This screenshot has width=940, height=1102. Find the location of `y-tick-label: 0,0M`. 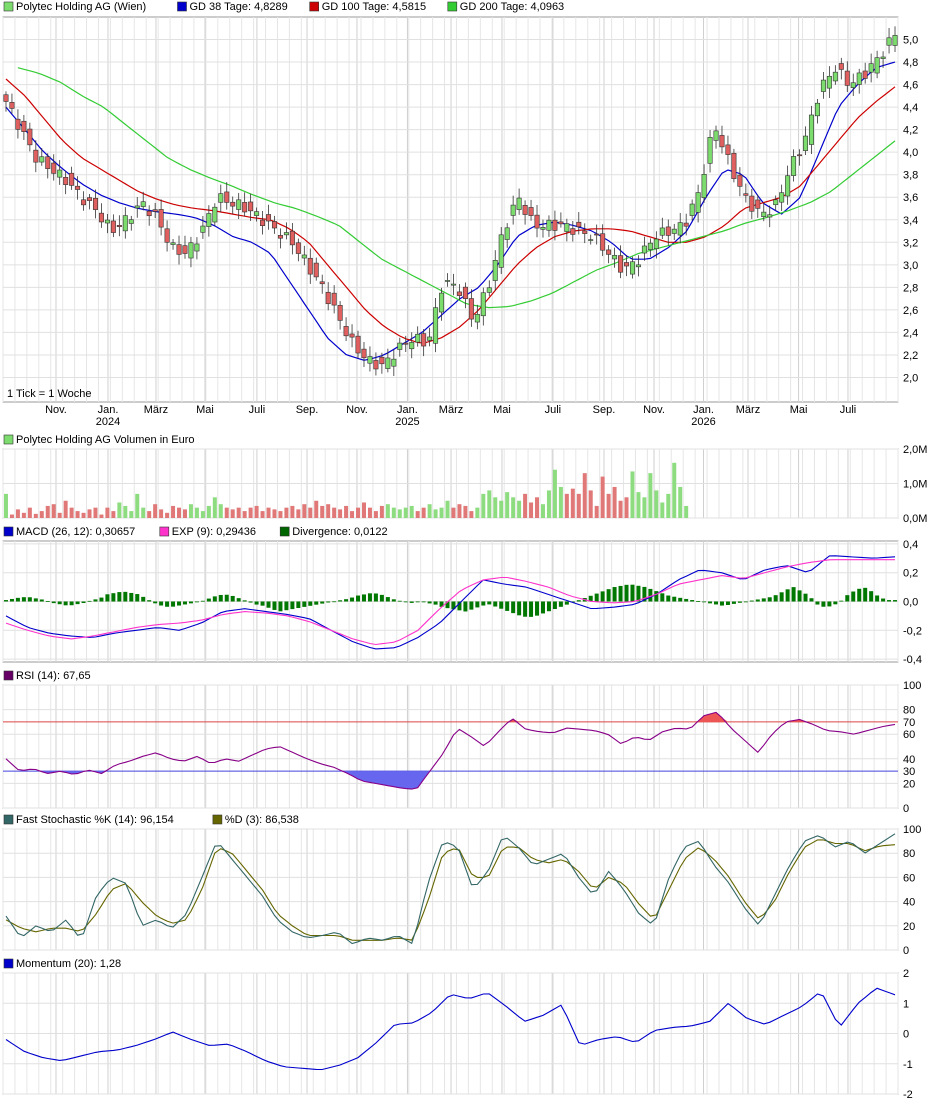

y-tick-label: 0,0M is located at coordinates (915, 519).